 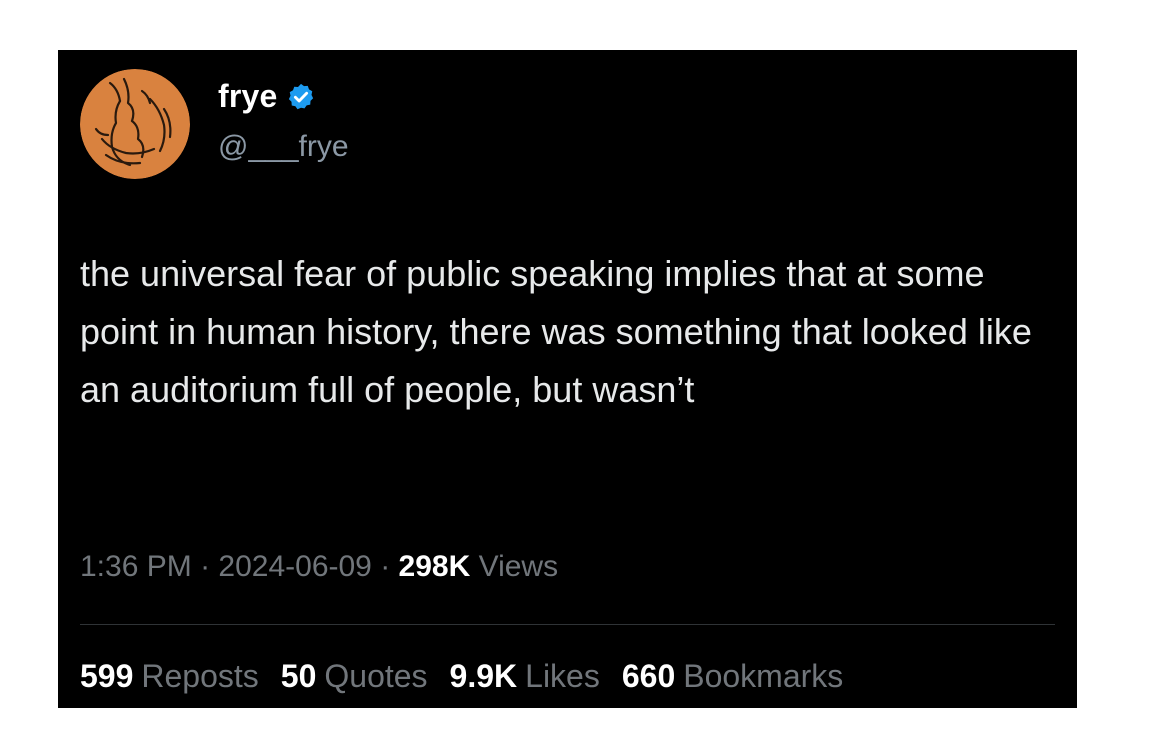 I want to click on reposts-label: Reposts, so click(x=200, y=676).